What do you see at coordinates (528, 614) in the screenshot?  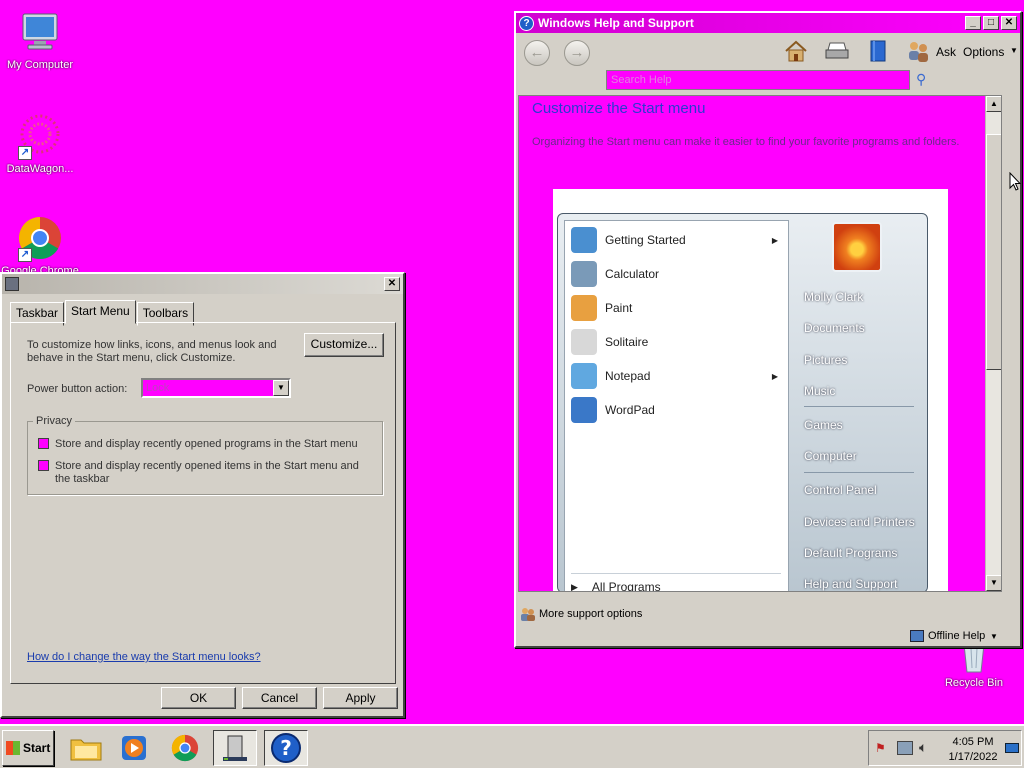 I see `more-support-icon` at bounding box center [528, 614].